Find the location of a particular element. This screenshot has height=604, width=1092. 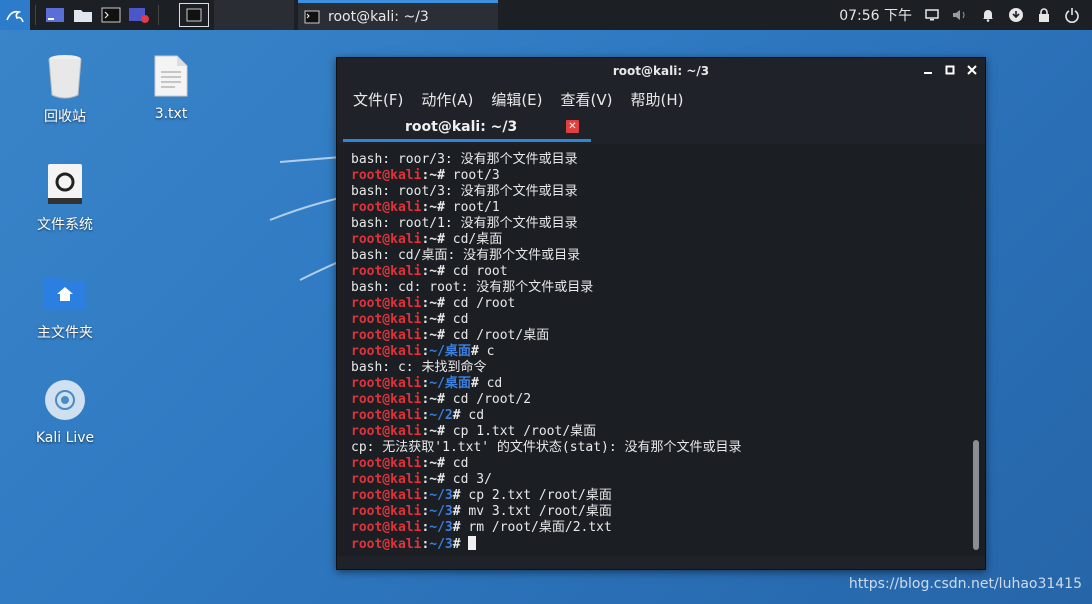

folder-icon is located at coordinates (83, 16).